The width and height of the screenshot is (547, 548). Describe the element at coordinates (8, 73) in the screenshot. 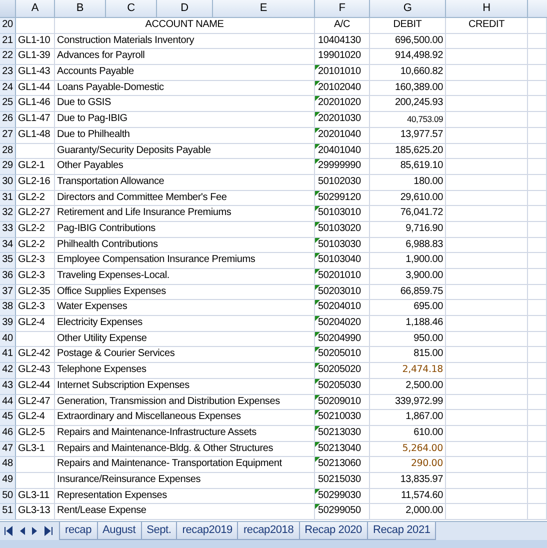

I see `row-header: 23` at that location.